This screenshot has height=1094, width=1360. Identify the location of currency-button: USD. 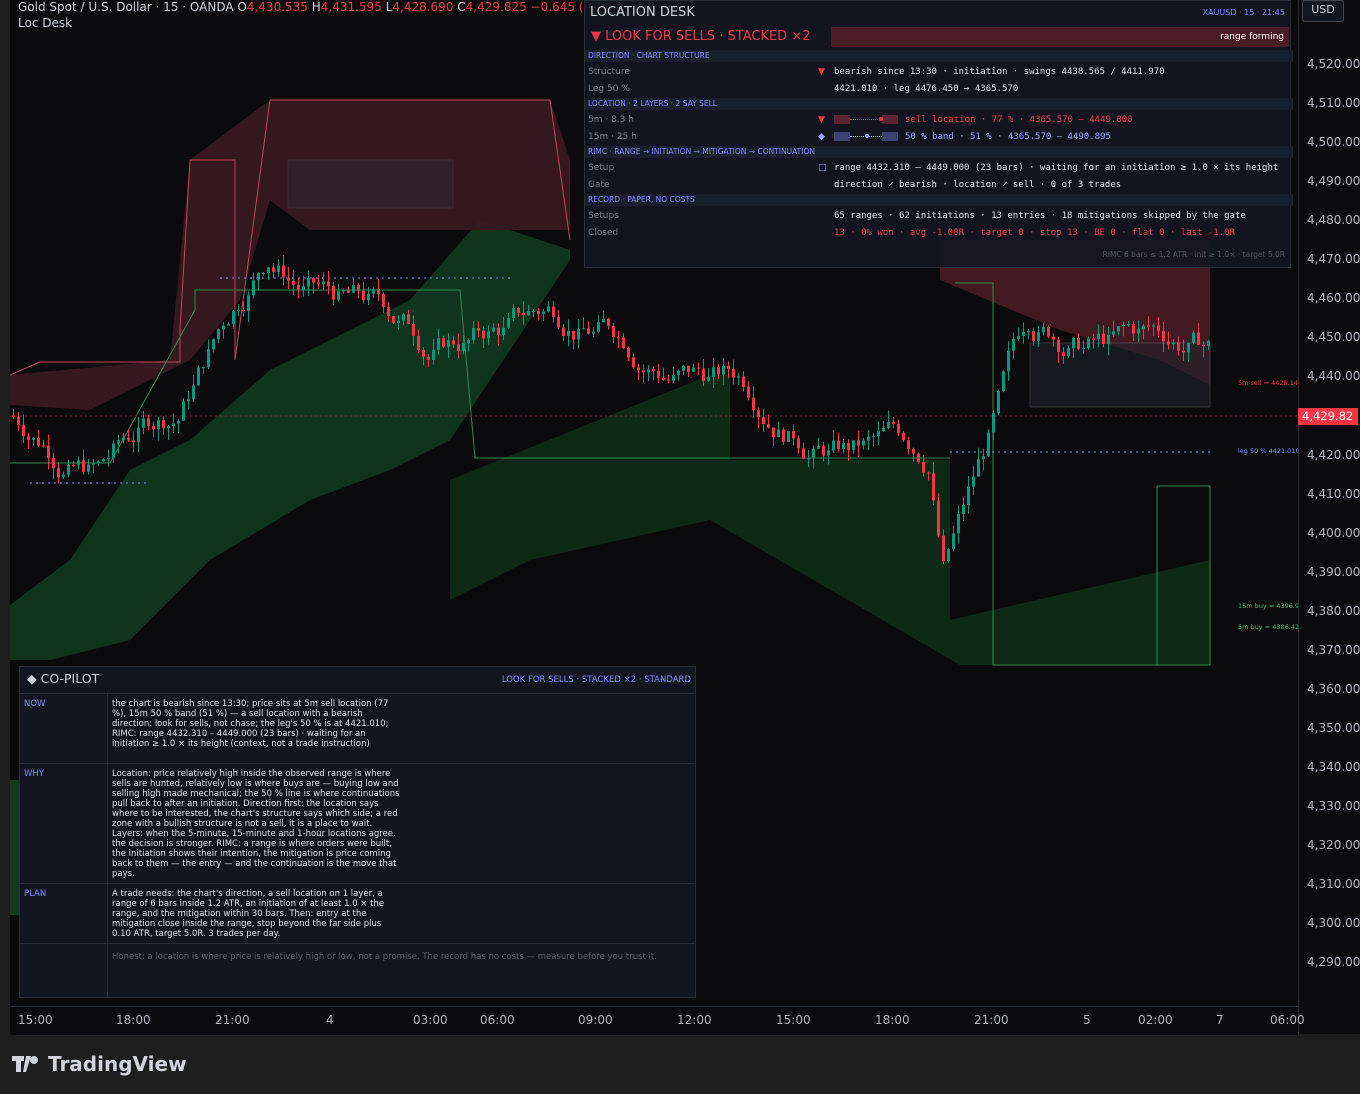
(1323, 11).